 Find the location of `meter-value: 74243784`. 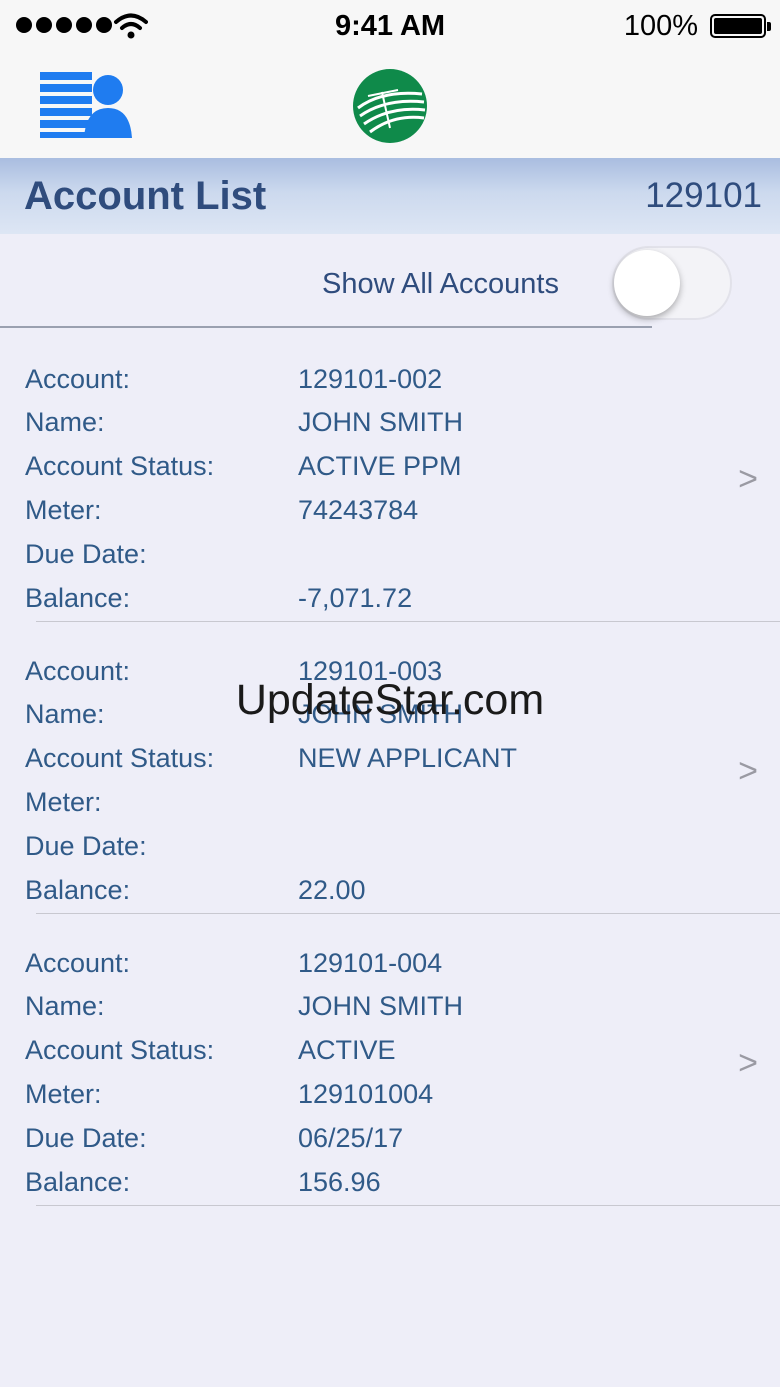

meter-value: 74243784 is located at coordinates (358, 510).